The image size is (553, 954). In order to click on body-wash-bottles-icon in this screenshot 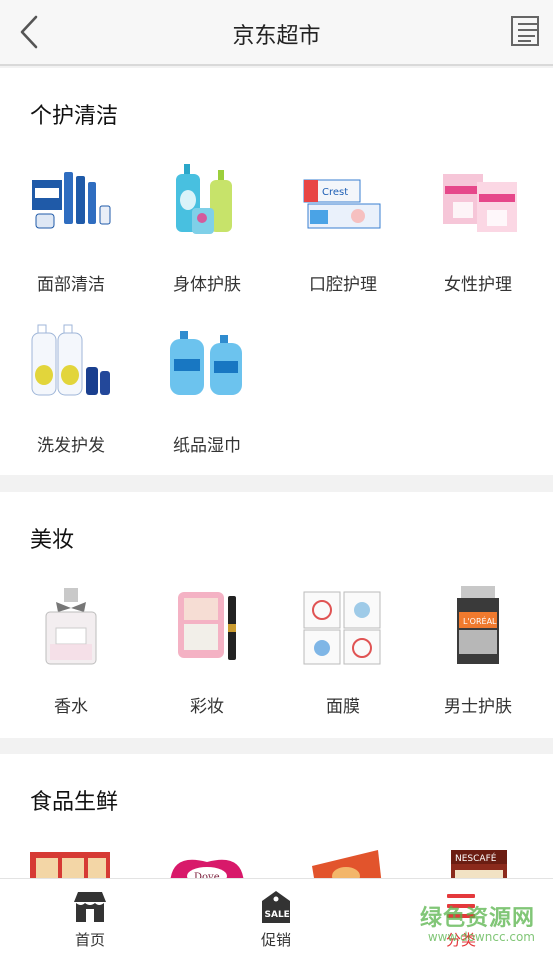, I will do `click(207, 207)`.